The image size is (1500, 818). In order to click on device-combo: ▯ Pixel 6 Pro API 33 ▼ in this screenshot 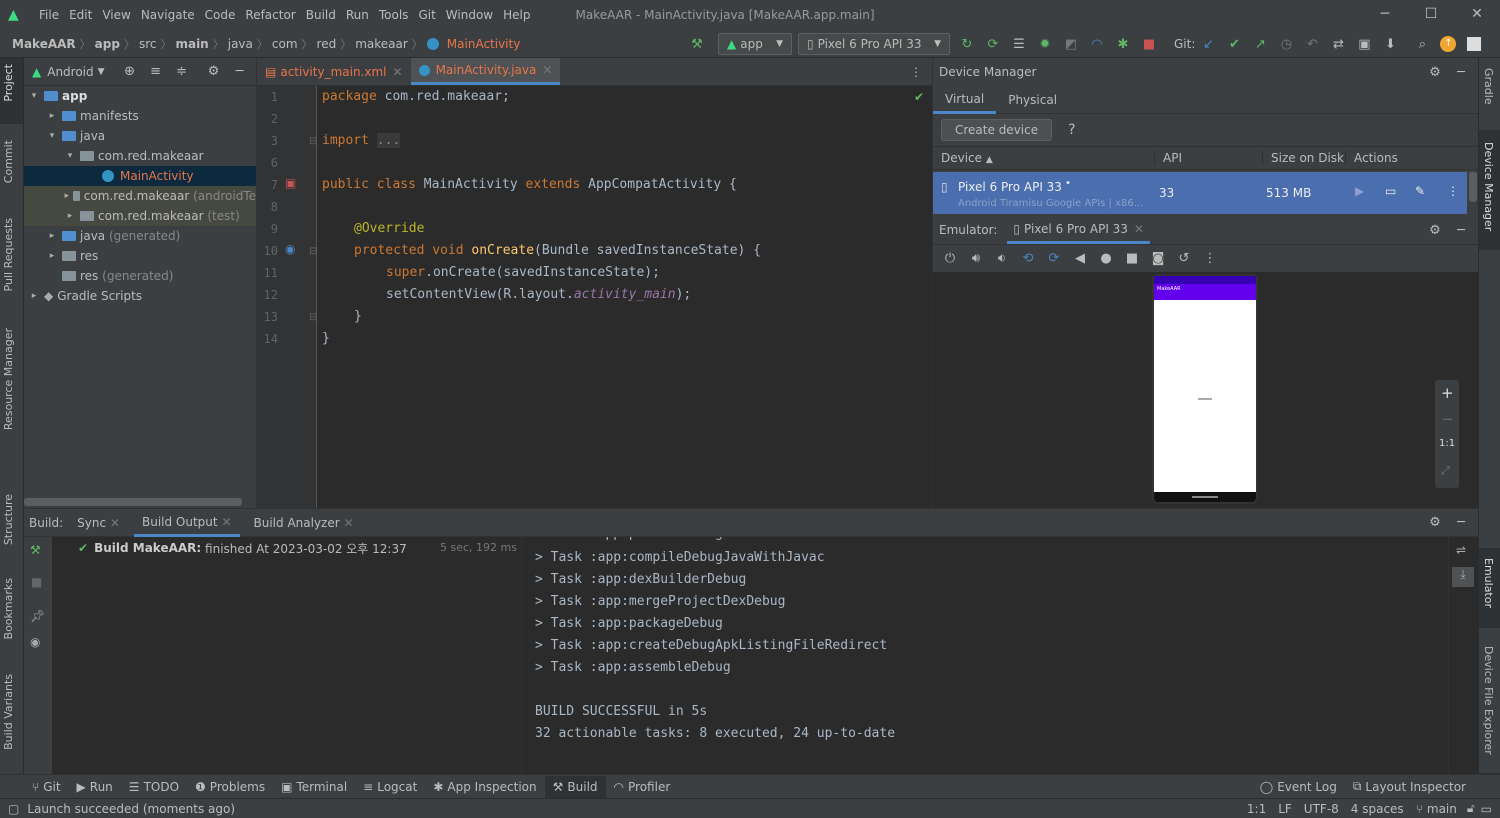, I will do `click(874, 44)`.